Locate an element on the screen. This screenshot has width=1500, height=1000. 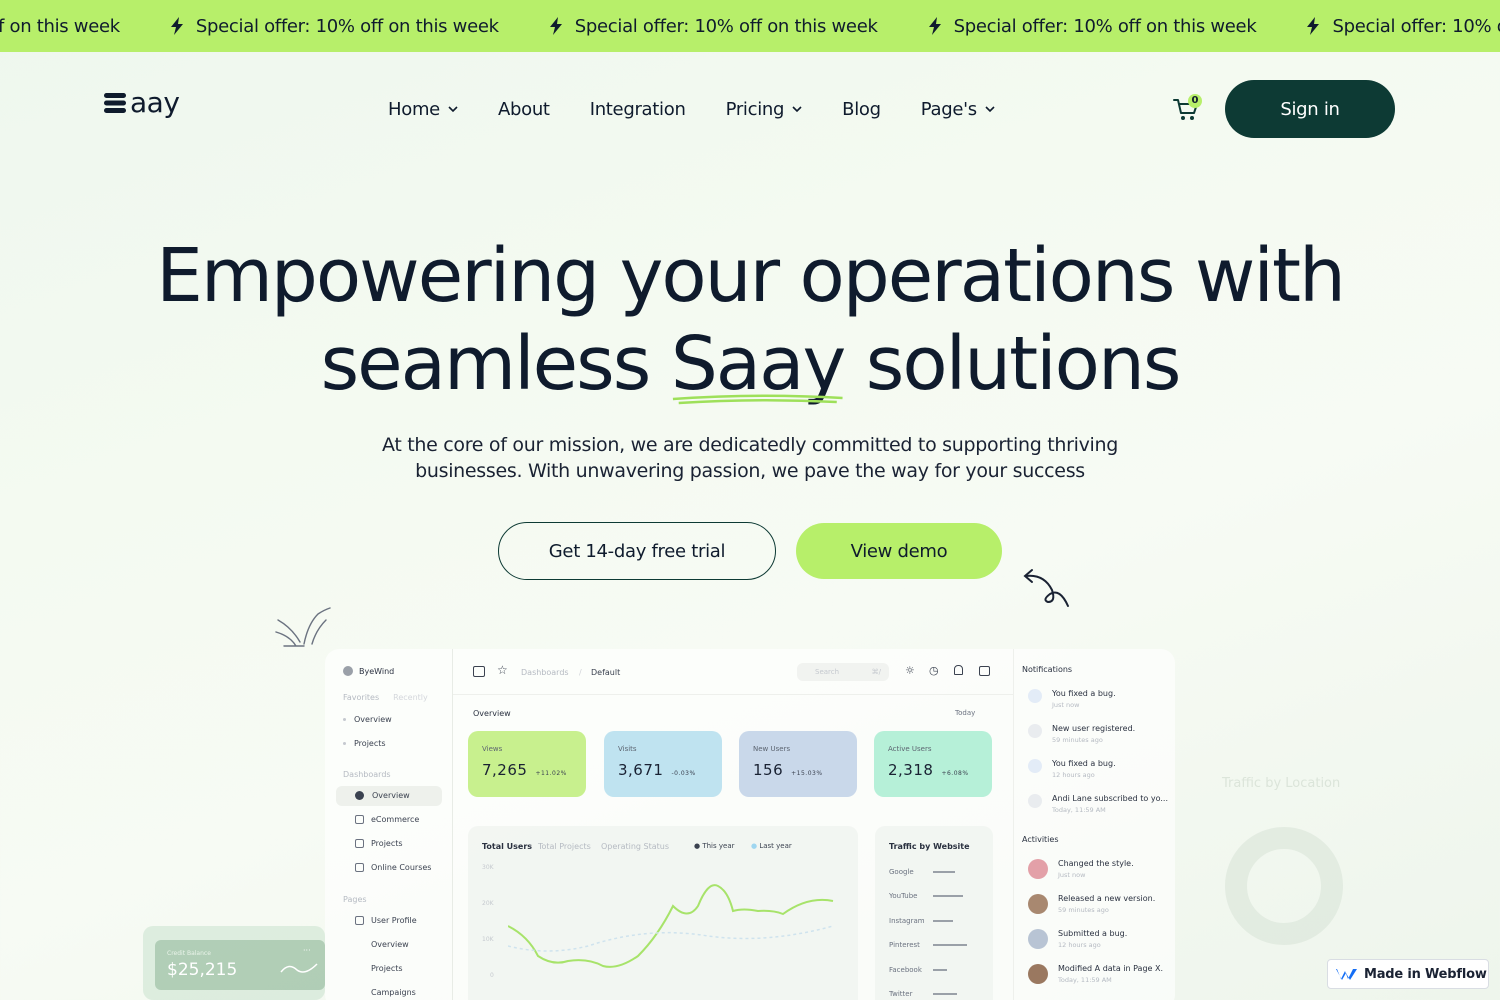
bug-icon is located at coordinates (1035, 766).